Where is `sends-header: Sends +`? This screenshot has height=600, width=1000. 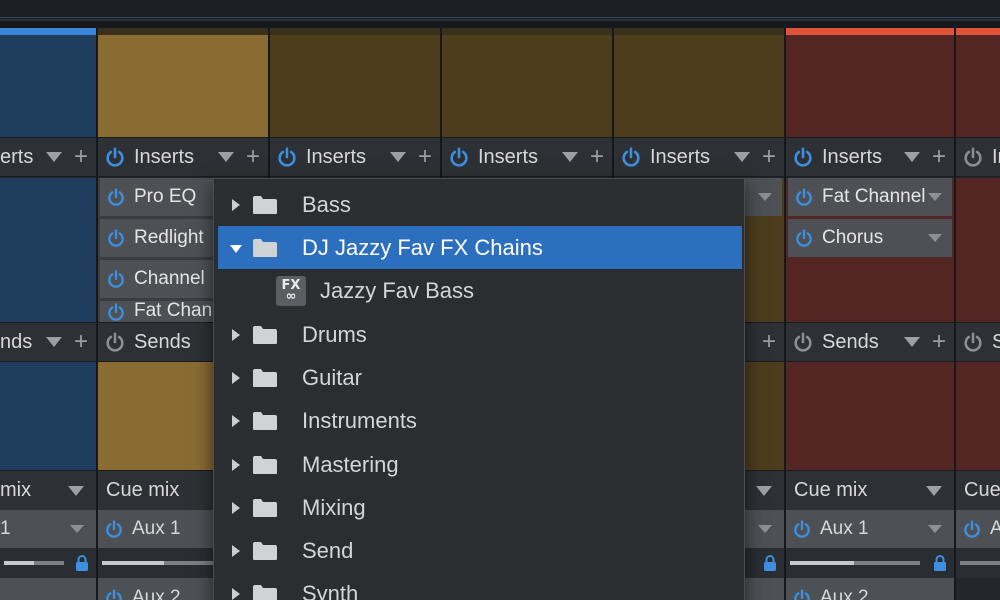
sends-header: Sends + is located at coordinates (870, 342).